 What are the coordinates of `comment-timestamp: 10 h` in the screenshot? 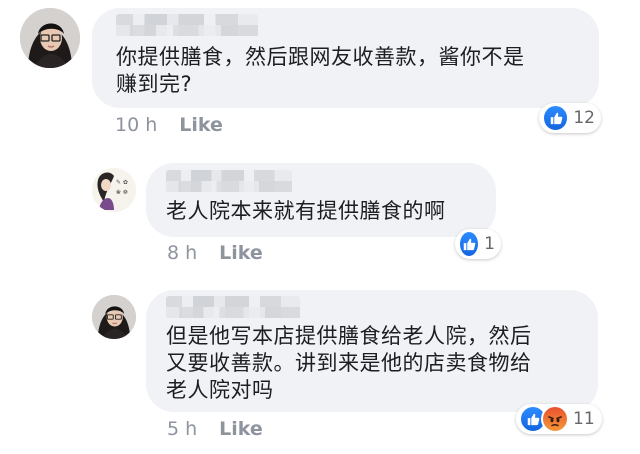 It's located at (136, 125).